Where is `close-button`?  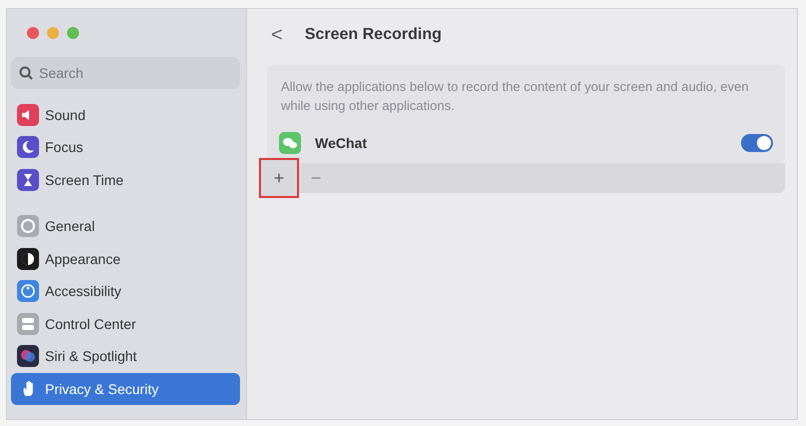 close-button is located at coordinates (33, 33).